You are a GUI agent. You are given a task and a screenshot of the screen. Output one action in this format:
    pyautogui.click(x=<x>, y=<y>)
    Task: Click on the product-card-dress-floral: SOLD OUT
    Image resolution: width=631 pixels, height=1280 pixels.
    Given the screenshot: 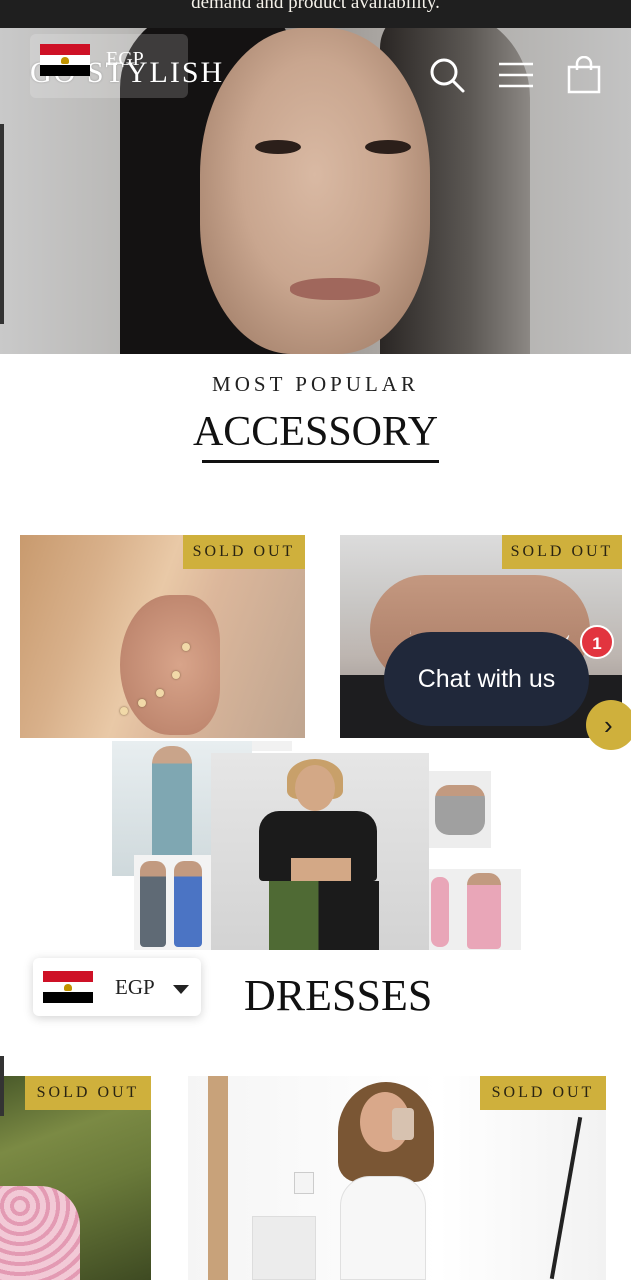 What is the action you would take?
    pyautogui.click(x=75, y=1178)
    